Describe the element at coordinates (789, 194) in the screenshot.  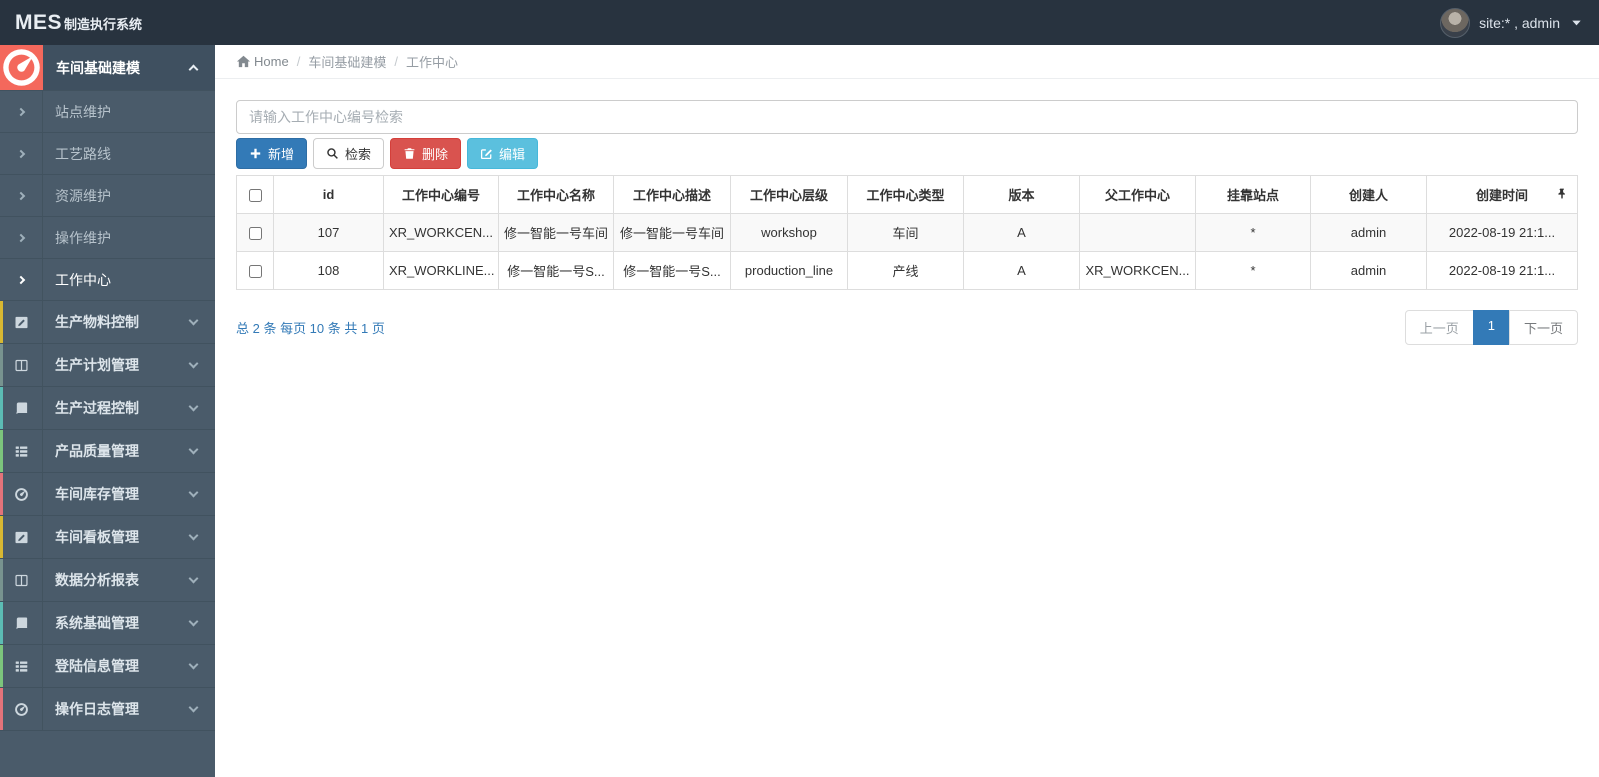
I see `column-header: 工作中心层级` at that location.